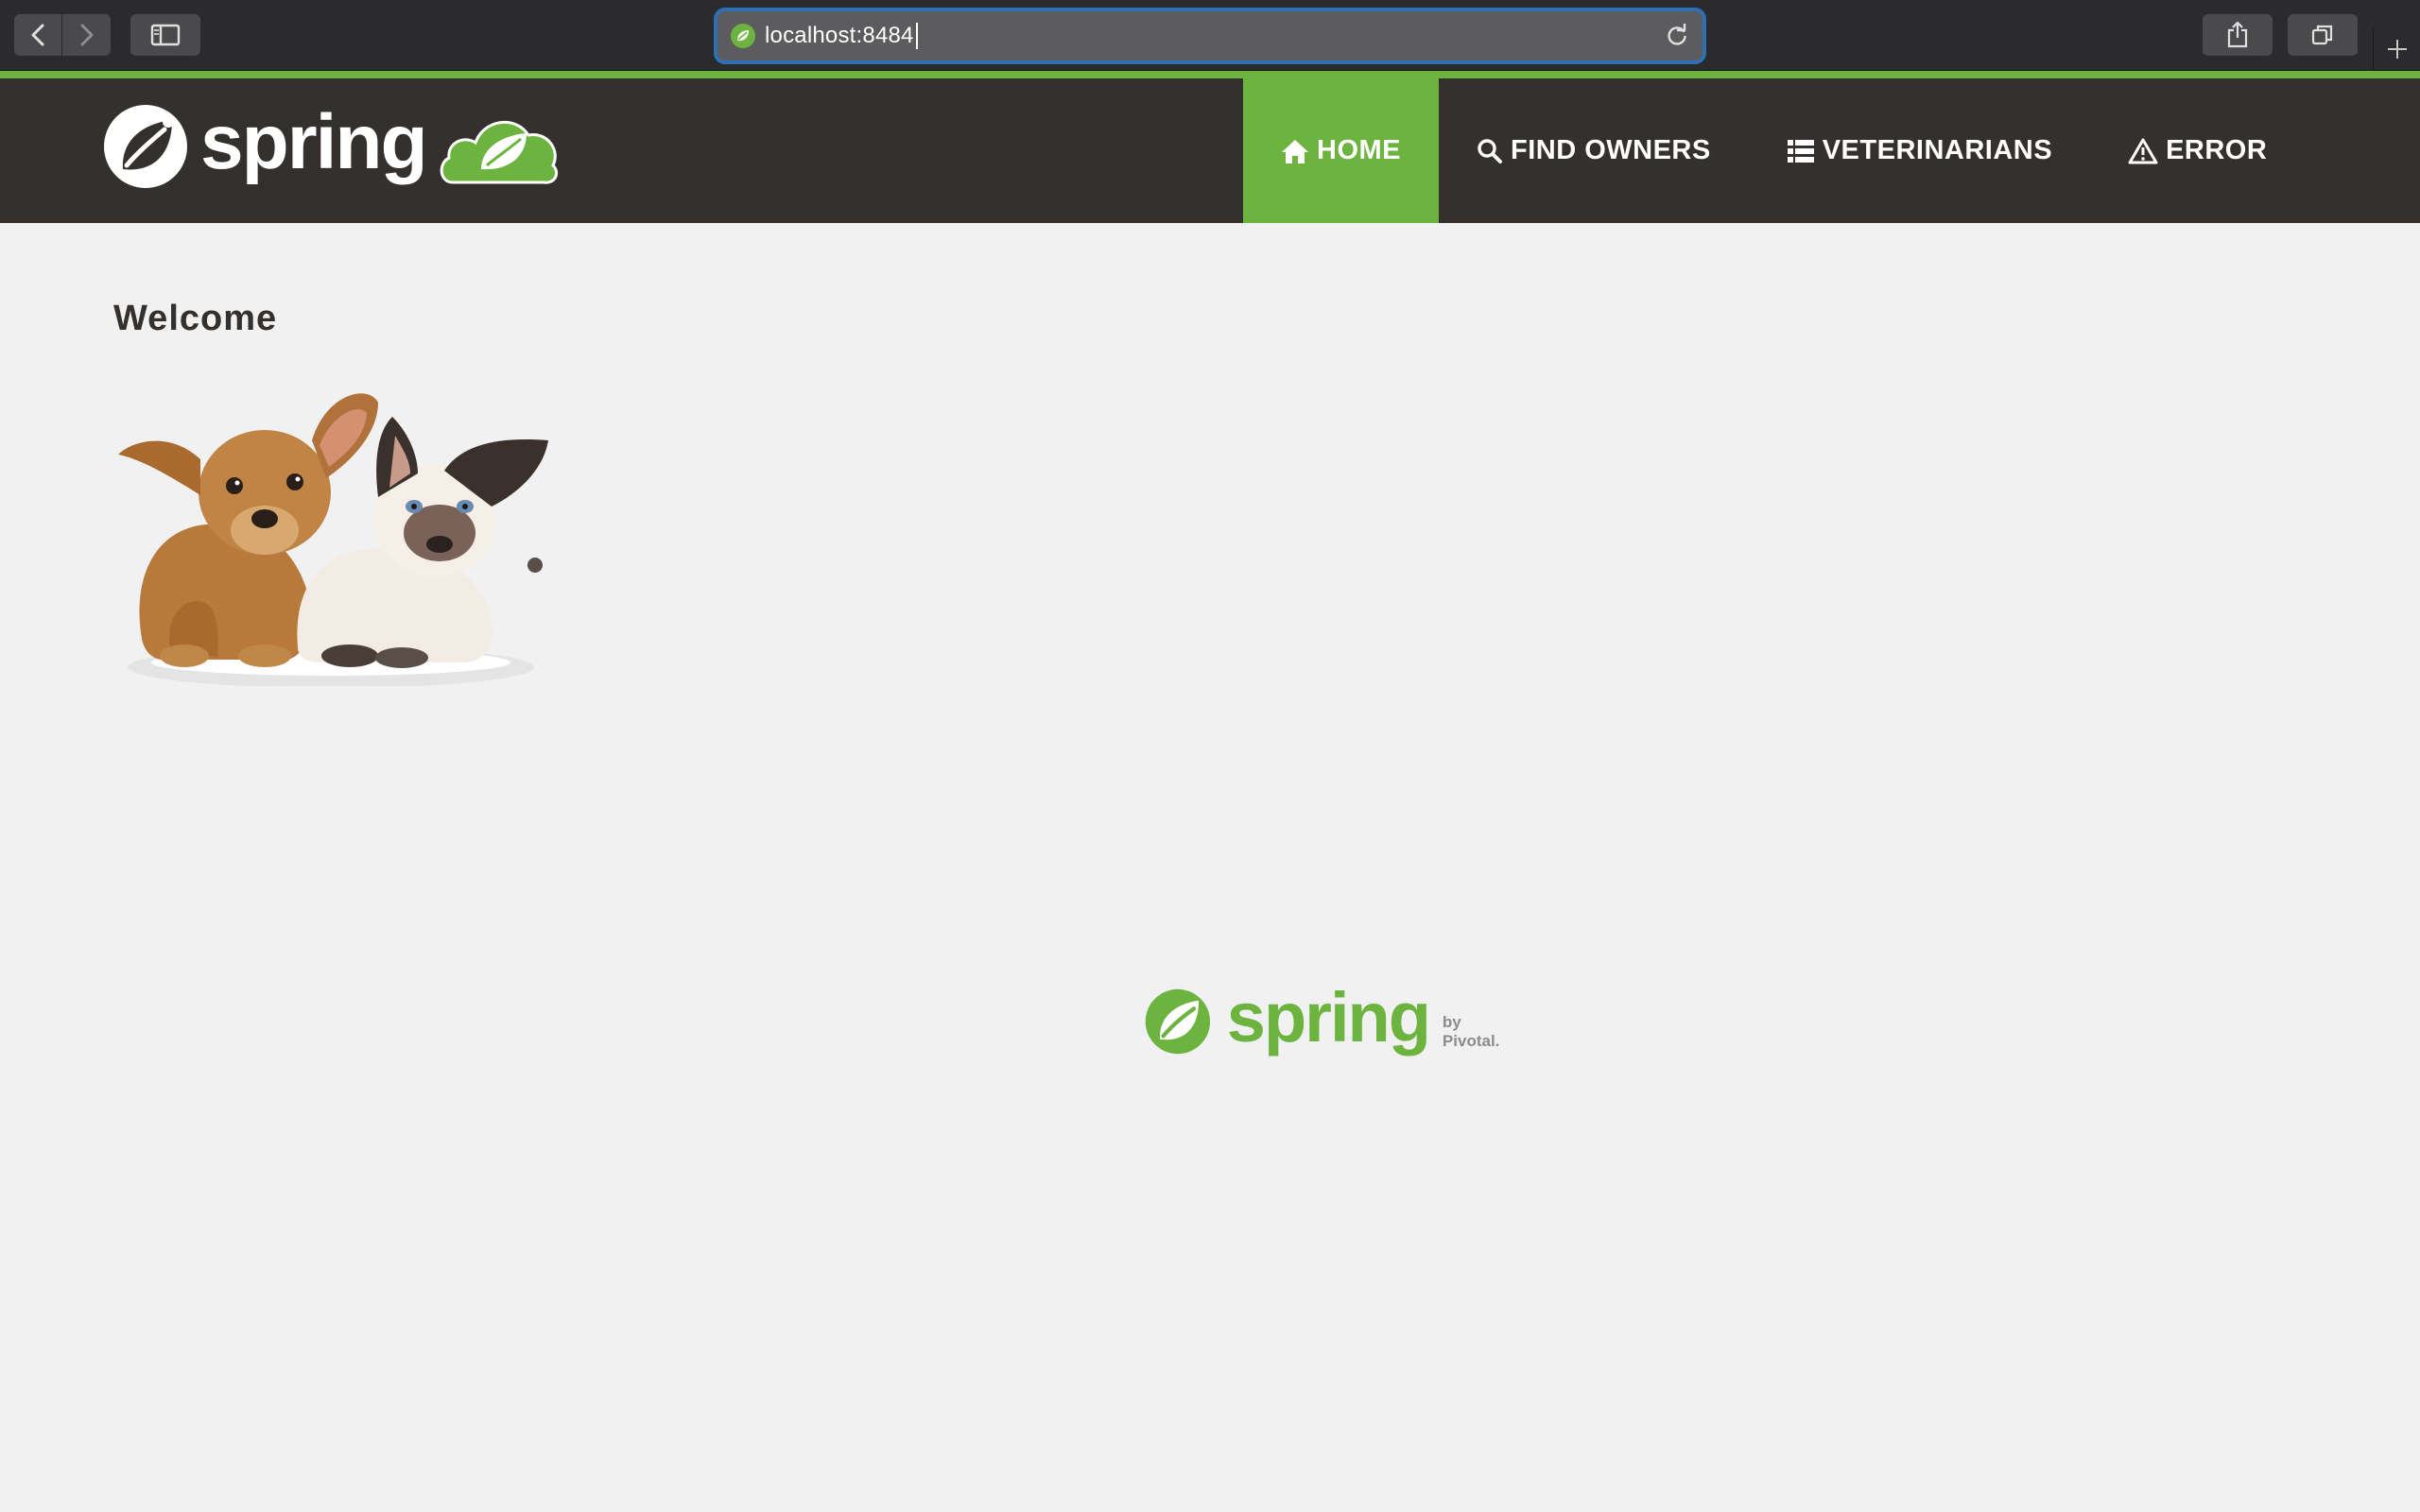 This screenshot has height=1512, width=2420. I want to click on footer-logo: spring by Pivotal., so click(1328, 1020).